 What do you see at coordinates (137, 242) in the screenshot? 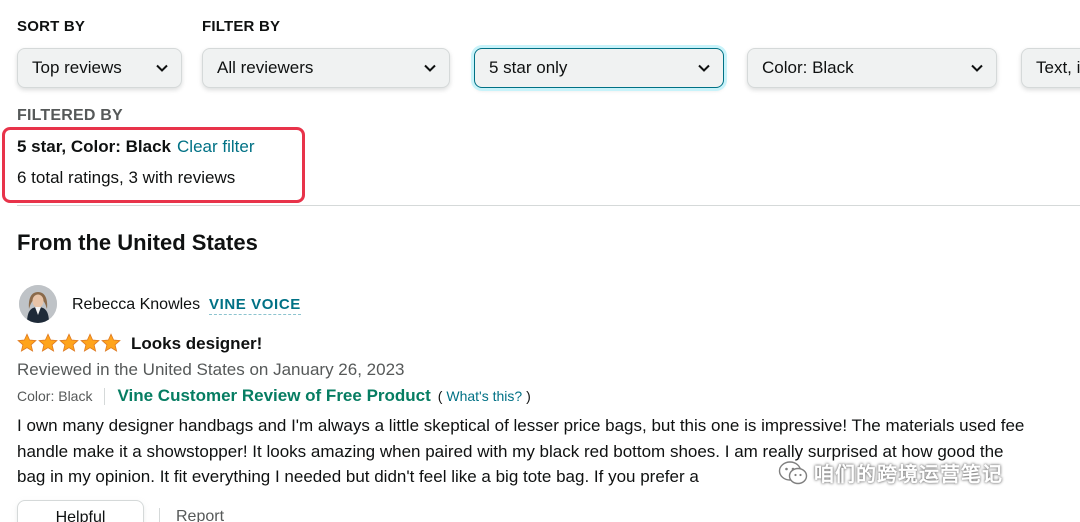
I see `region-heading: From the United States` at bounding box center [137, 242].